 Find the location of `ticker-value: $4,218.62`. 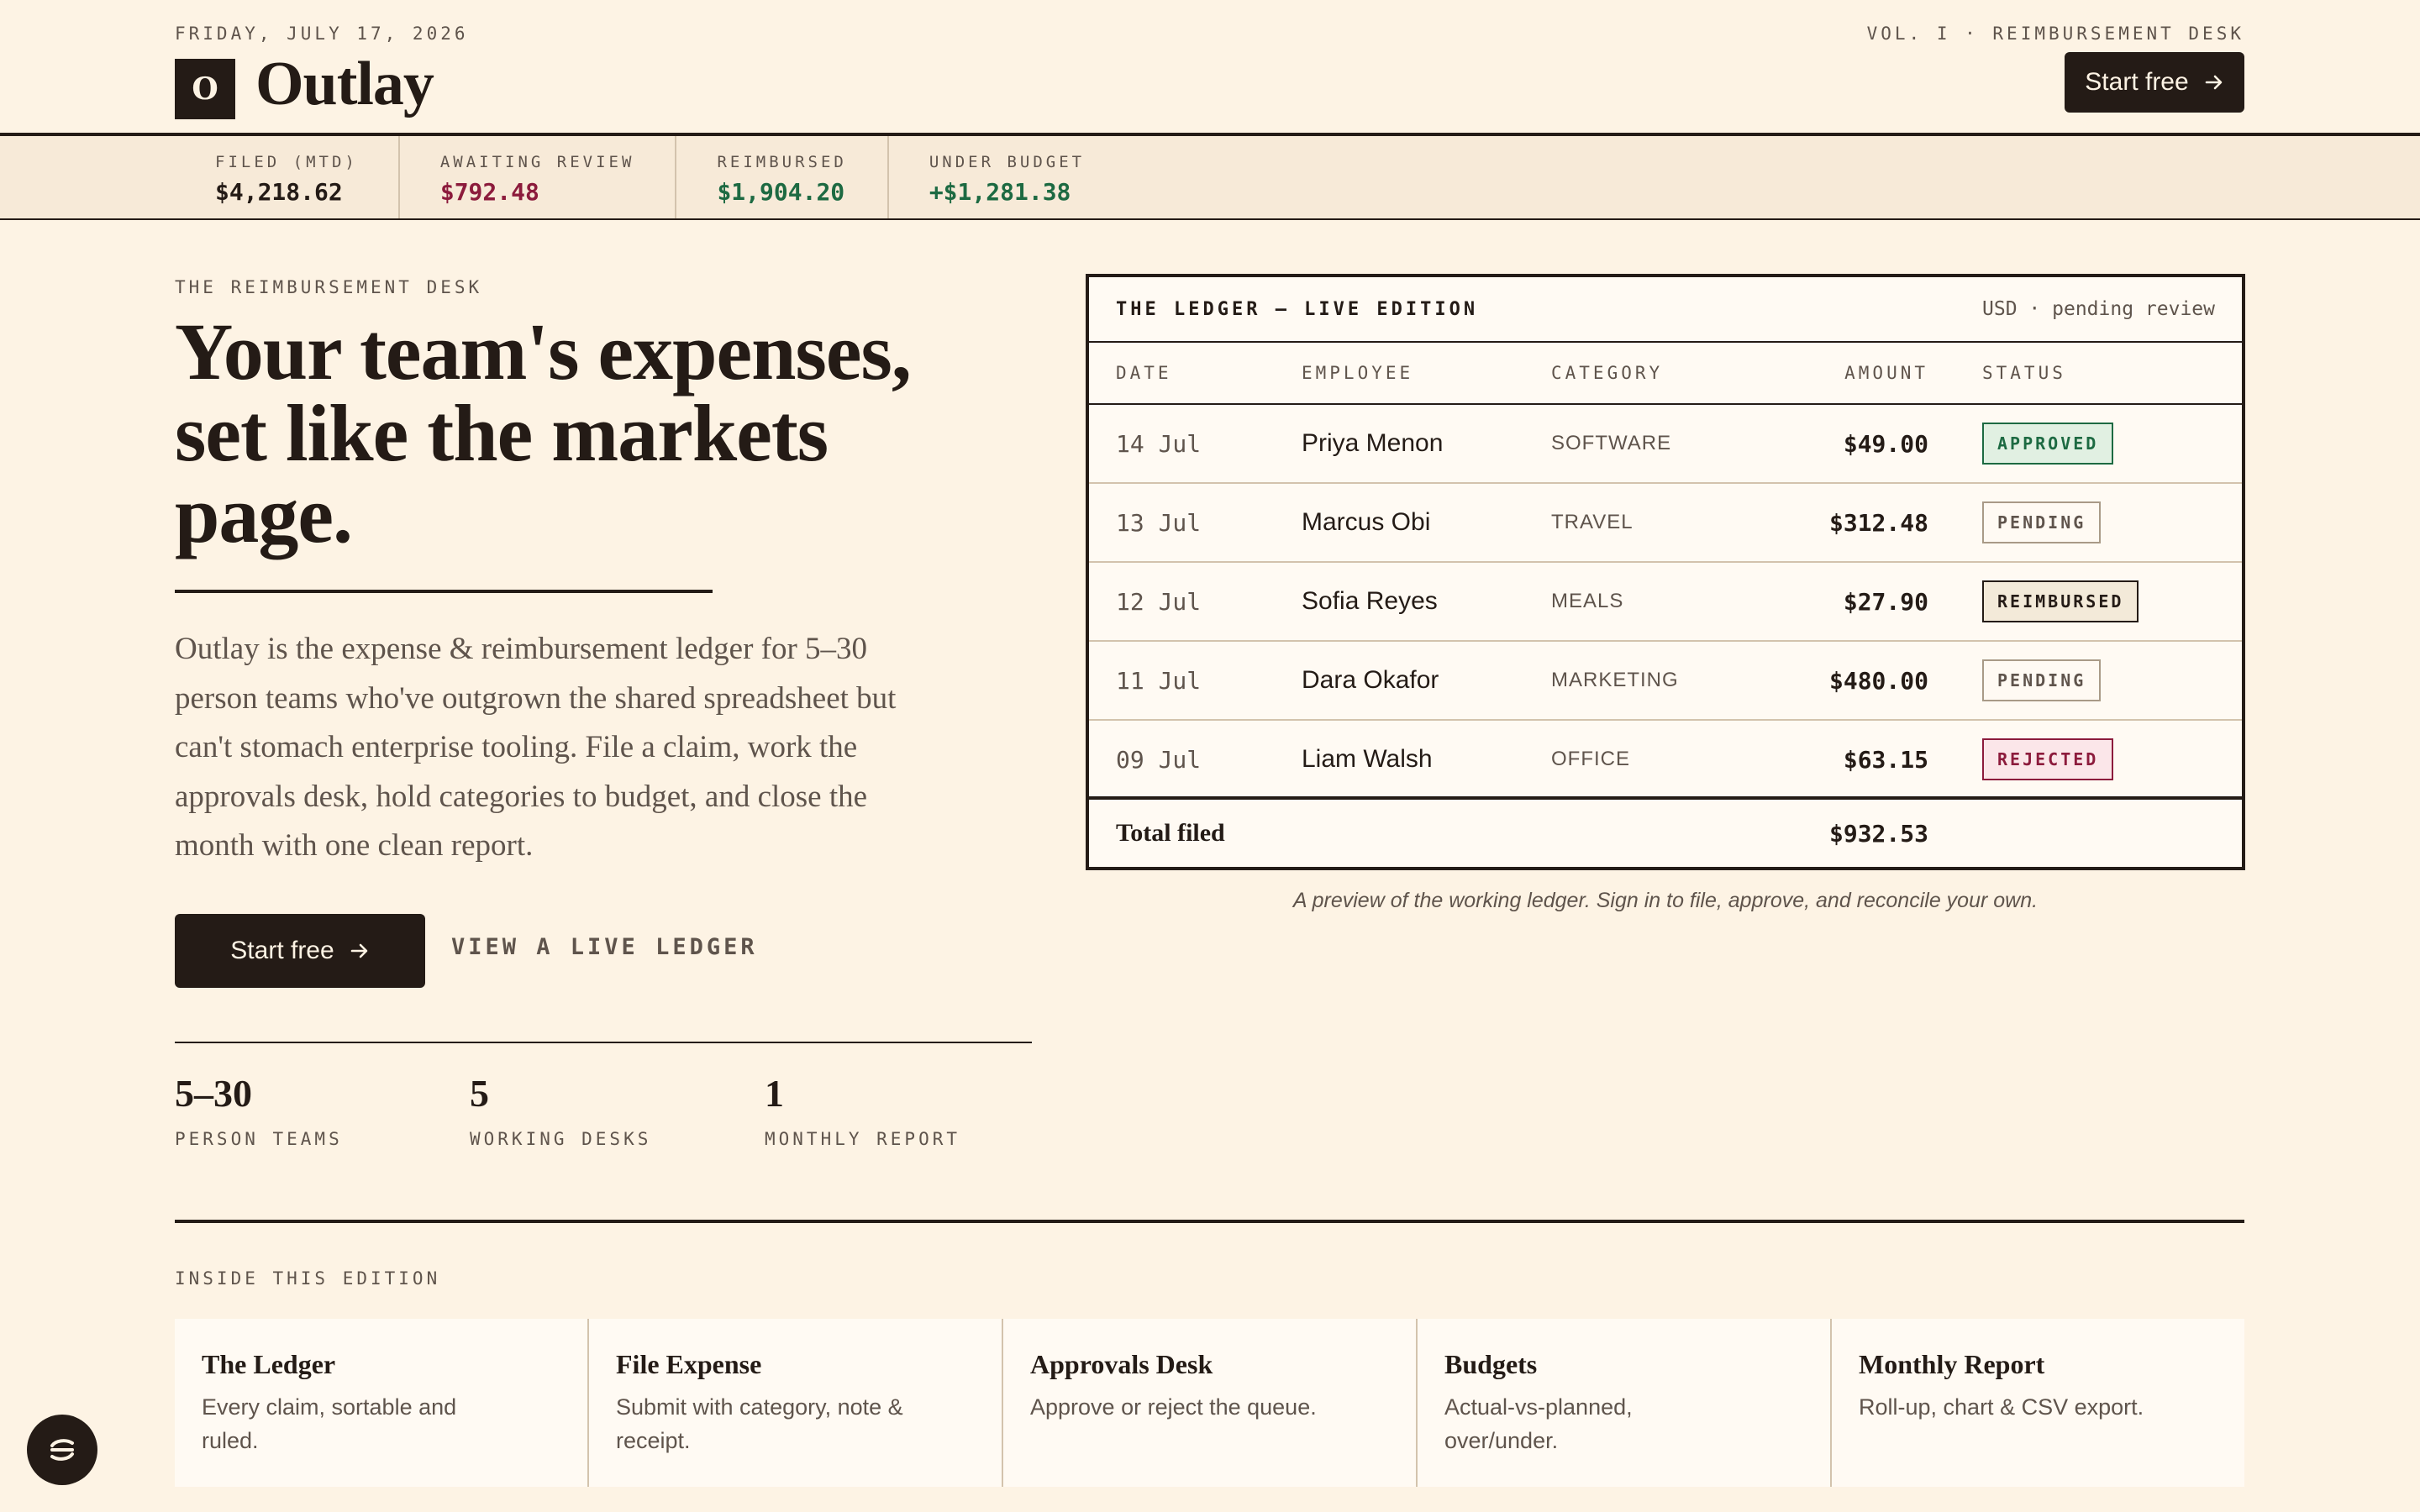

ticker-value: $4,218.62 is located at coordinates (279, 192).